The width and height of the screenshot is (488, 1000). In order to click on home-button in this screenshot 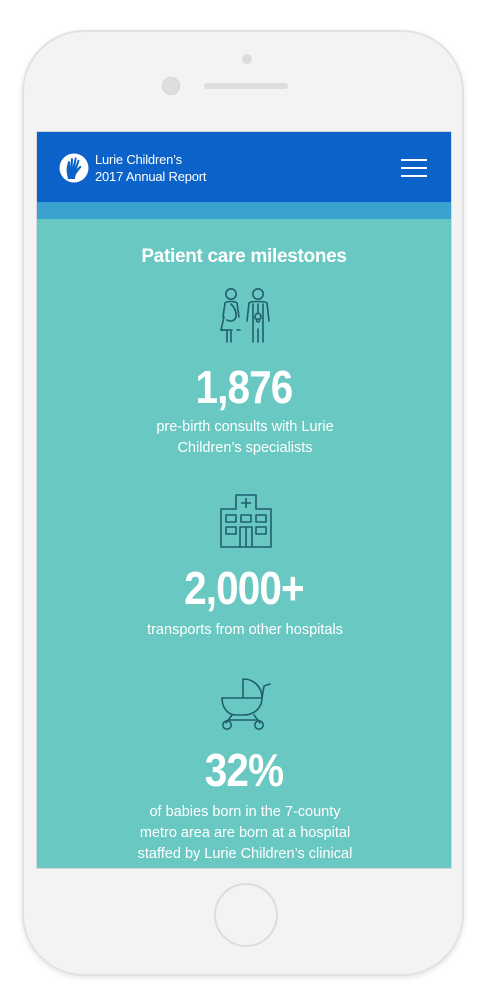, I will do `click(246, 915)`.